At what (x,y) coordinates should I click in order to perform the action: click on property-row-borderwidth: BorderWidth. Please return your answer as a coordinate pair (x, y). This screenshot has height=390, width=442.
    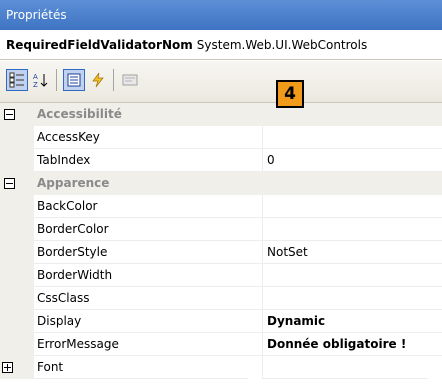
    Looking at the image, I should click on (221, 275).